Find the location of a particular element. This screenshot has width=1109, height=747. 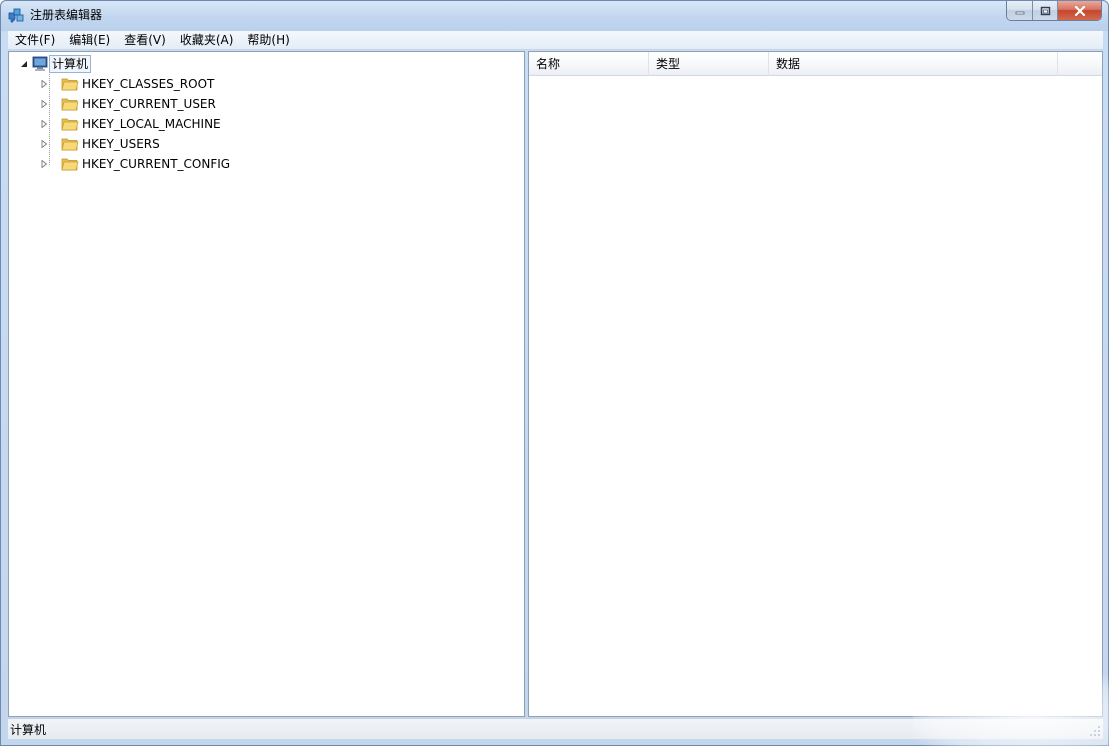

column-header-type: 类型 is located at coordinates (709, 64).